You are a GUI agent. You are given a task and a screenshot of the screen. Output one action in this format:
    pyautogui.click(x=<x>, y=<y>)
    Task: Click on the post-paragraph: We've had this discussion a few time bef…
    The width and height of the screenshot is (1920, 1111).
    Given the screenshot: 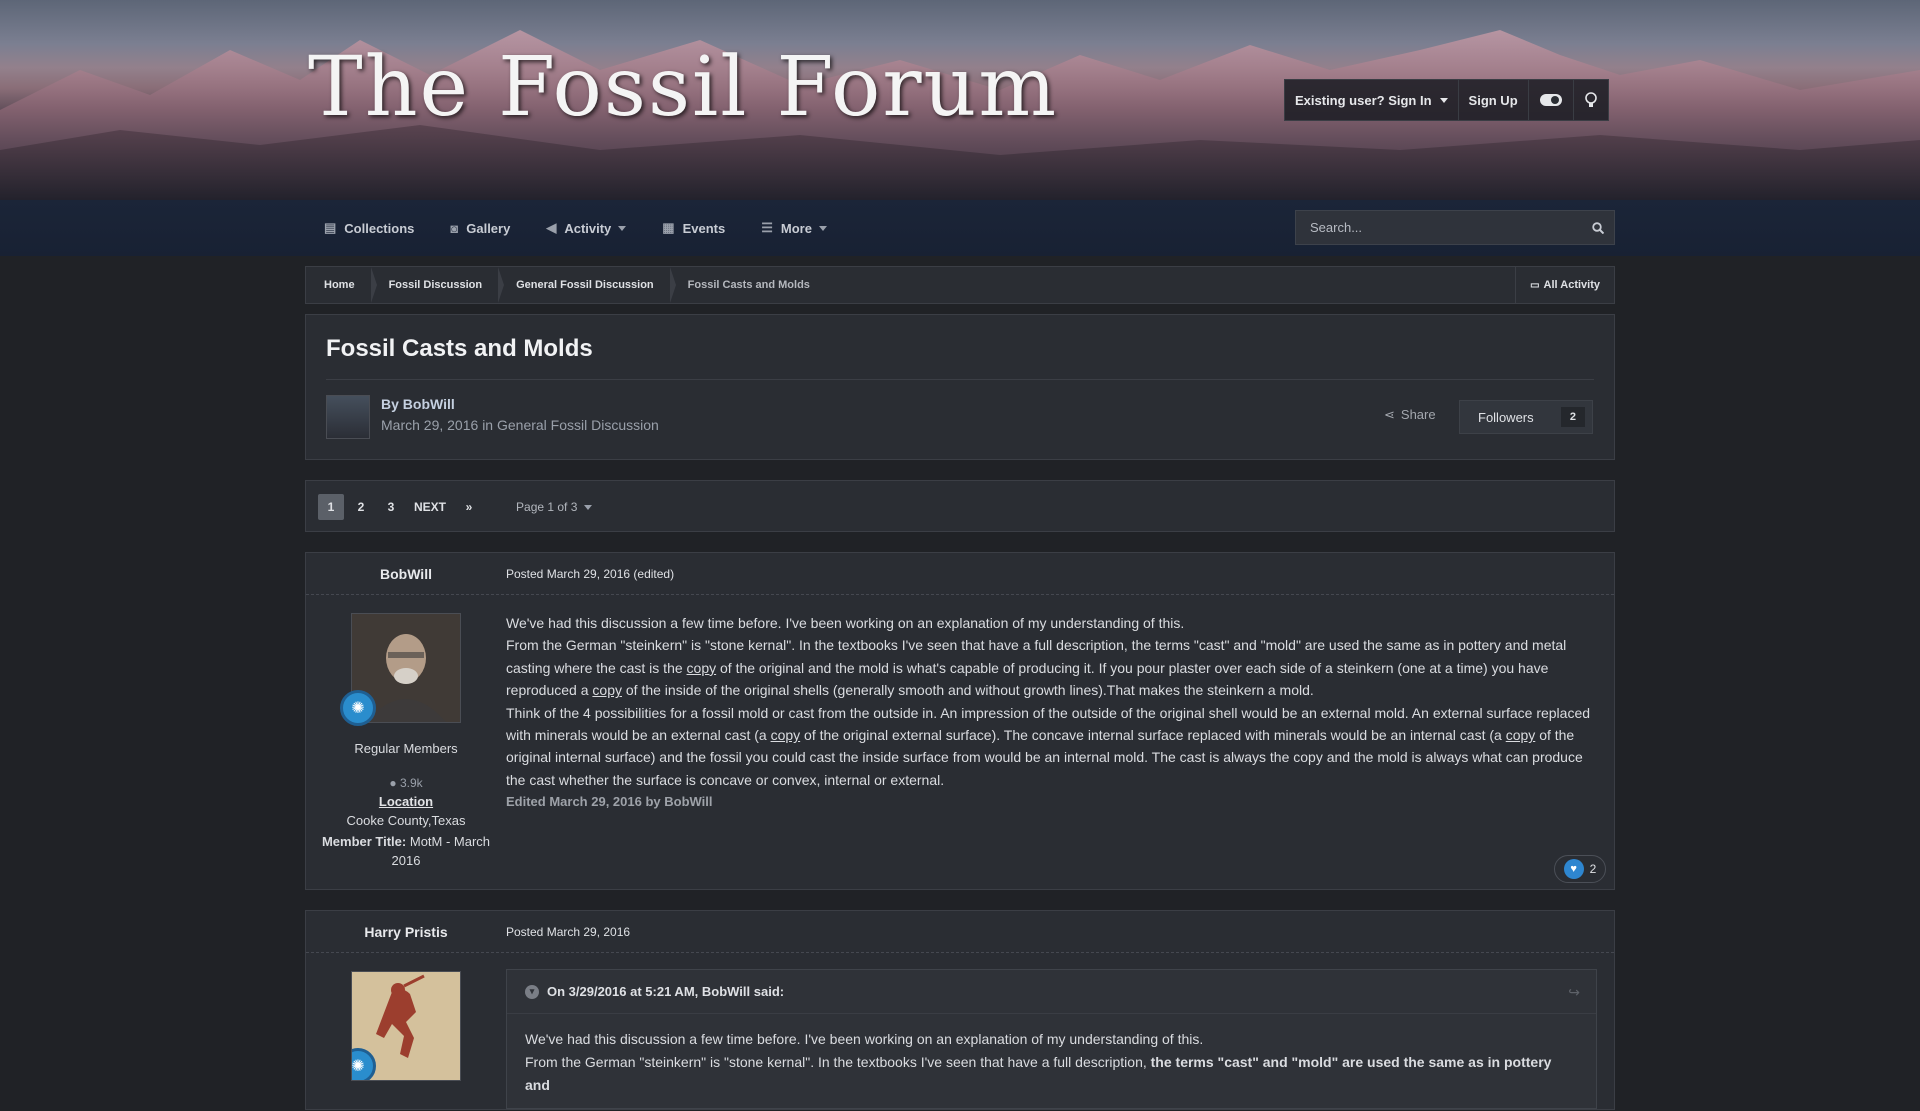 What is the action you would take?
    pyautogui.click(x=845, y=623)
    